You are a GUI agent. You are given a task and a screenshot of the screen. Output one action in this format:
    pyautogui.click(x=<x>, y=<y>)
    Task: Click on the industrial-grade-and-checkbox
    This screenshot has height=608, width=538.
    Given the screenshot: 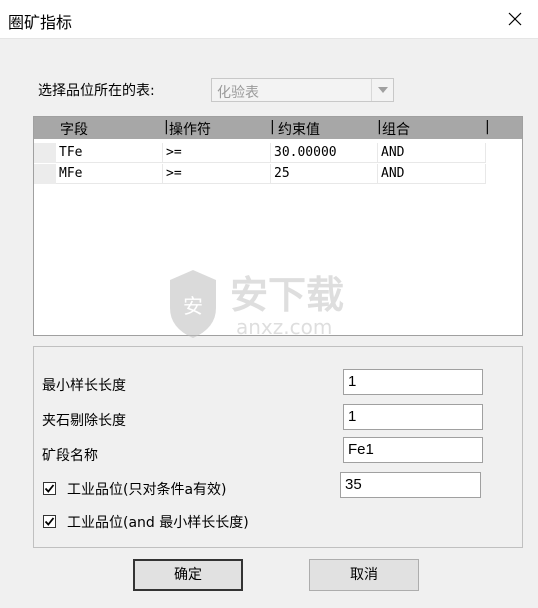 What is the action you would take?
    pyautogui.click(x=49, y=521)
    